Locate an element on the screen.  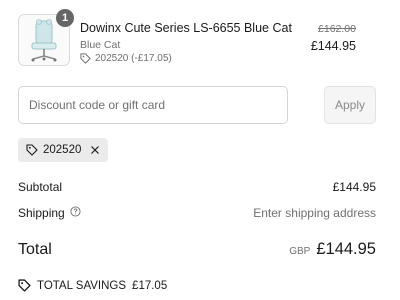
product-title: Dowinx Cute Series LS-6655 Blue Cat is located at coordinates (186, 28).